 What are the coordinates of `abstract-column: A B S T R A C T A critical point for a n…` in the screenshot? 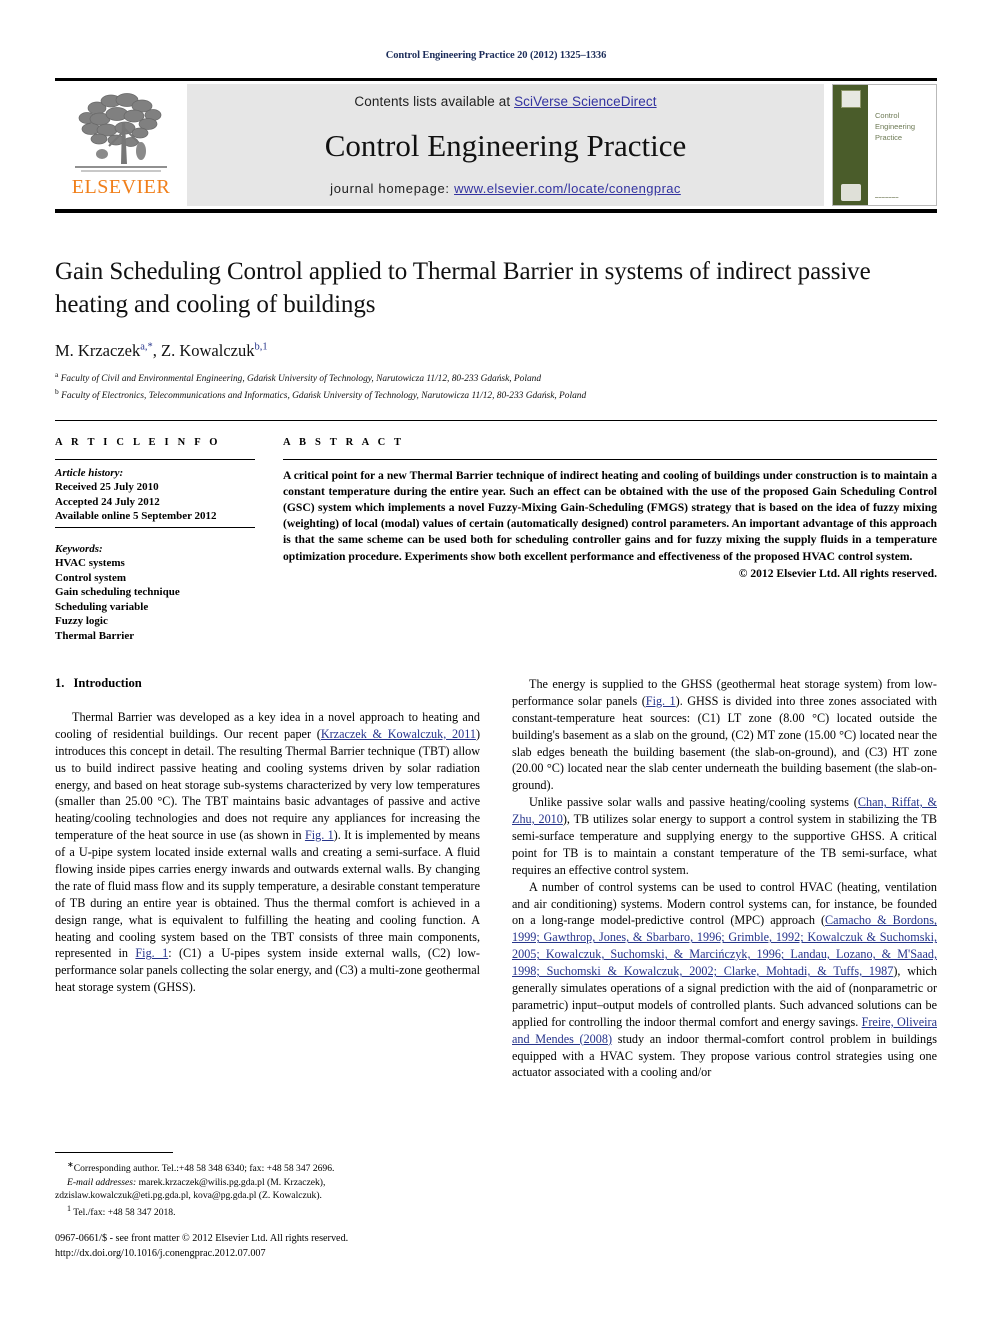 It's located at (610, 540).